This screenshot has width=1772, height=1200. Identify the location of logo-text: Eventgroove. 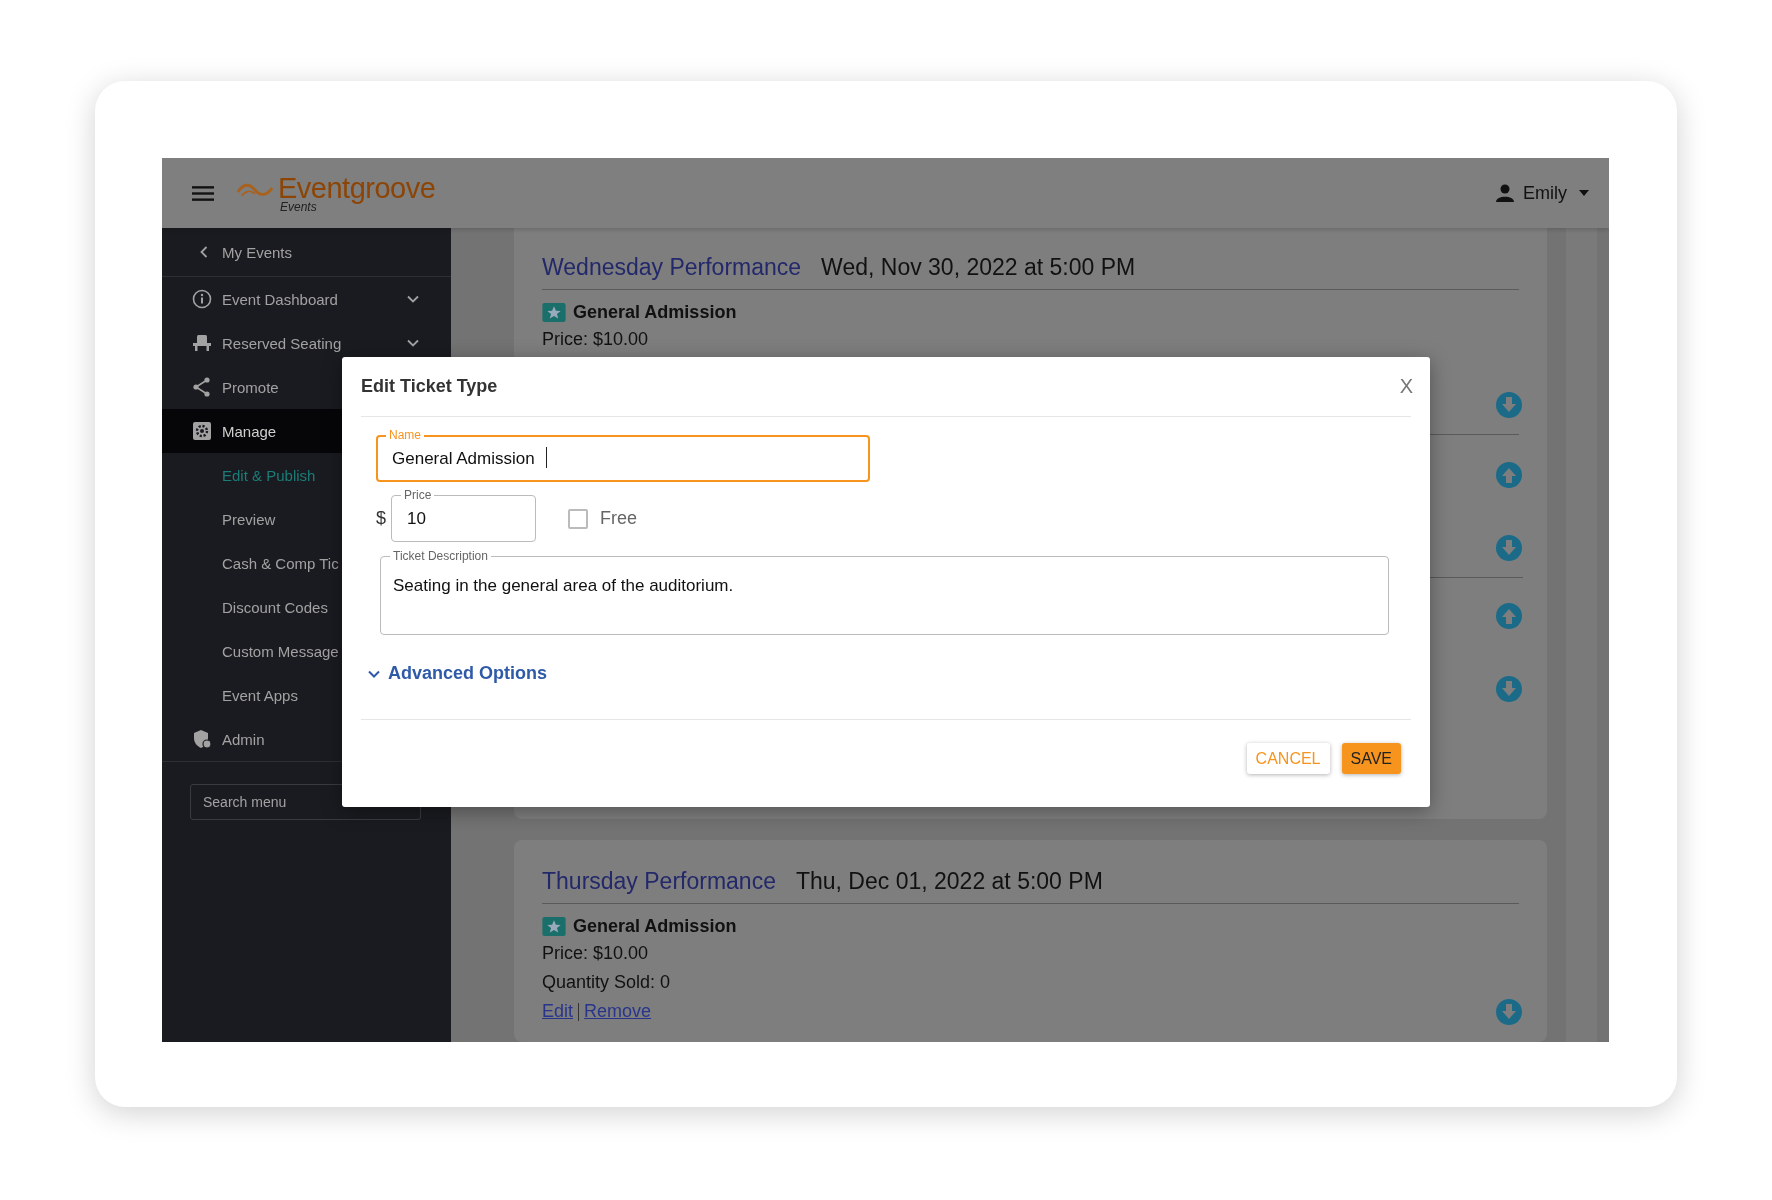
(357, 188).